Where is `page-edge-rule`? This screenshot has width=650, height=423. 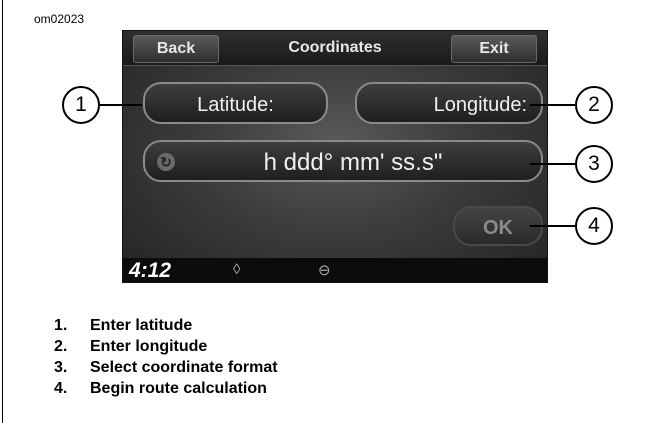 page-edge-rule is located at coordinates (2, 211).